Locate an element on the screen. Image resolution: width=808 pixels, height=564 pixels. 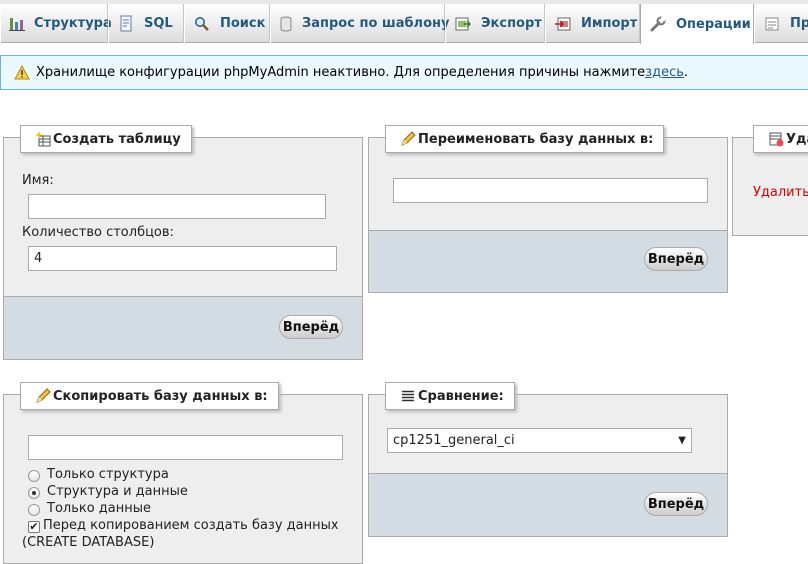
warning-icon is located at coordinates (23, 72).